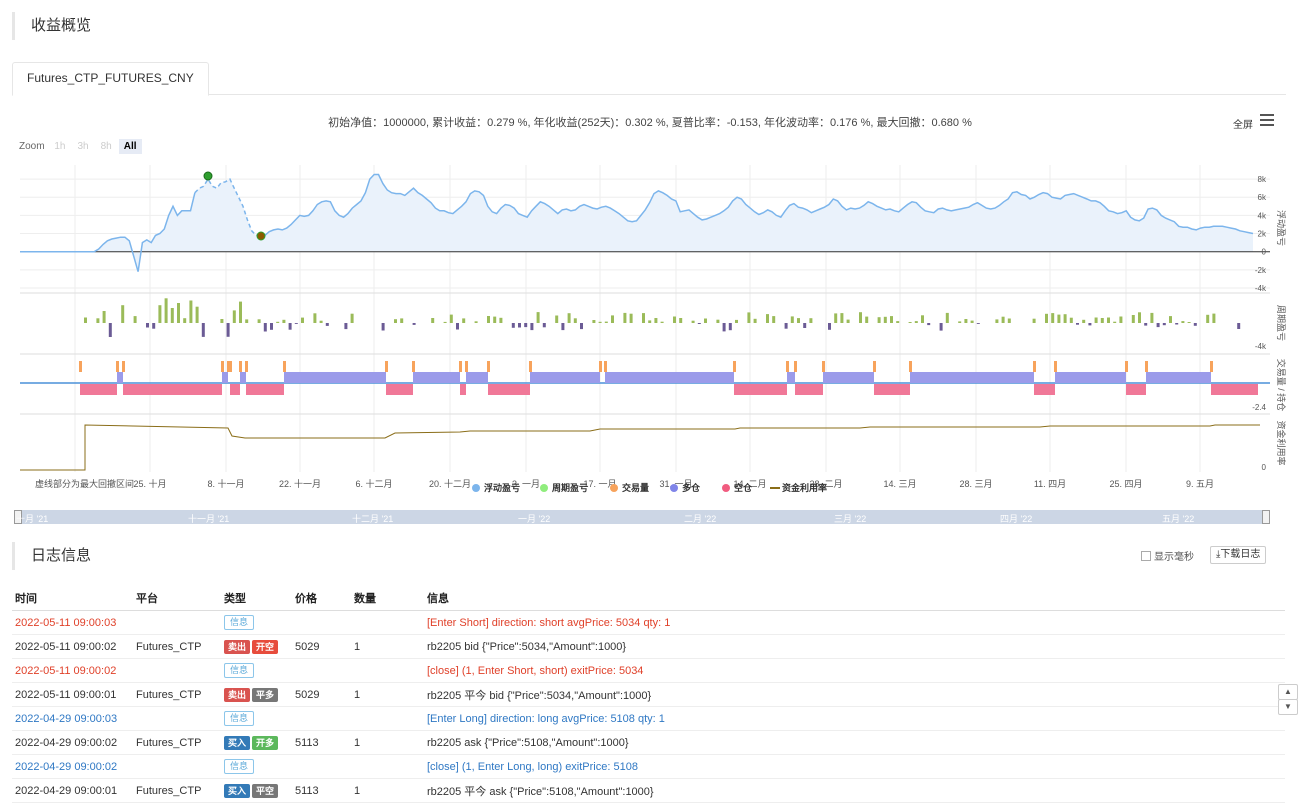 This screenshot has height=803, width=1300. What do you see at coordinates (1050, 484) in the screenshot?
I see `x-tick-label: 11. 四月` at bounding box center [1050, 484].